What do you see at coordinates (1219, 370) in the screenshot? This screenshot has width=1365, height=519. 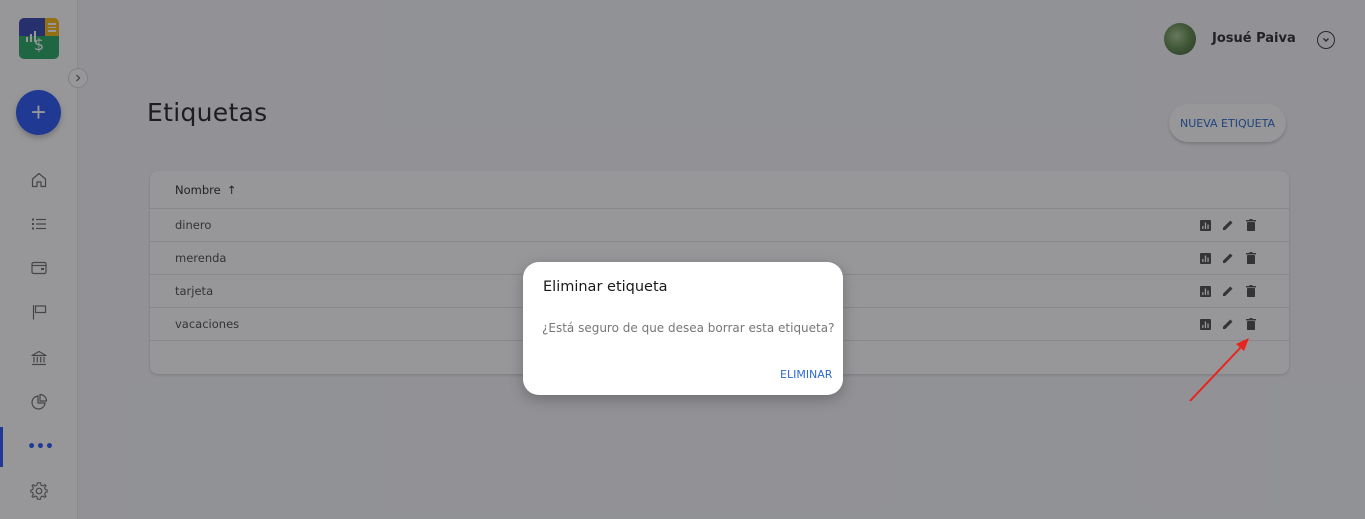 I see `annotation-arrow` at bounding box center [1219, 370].